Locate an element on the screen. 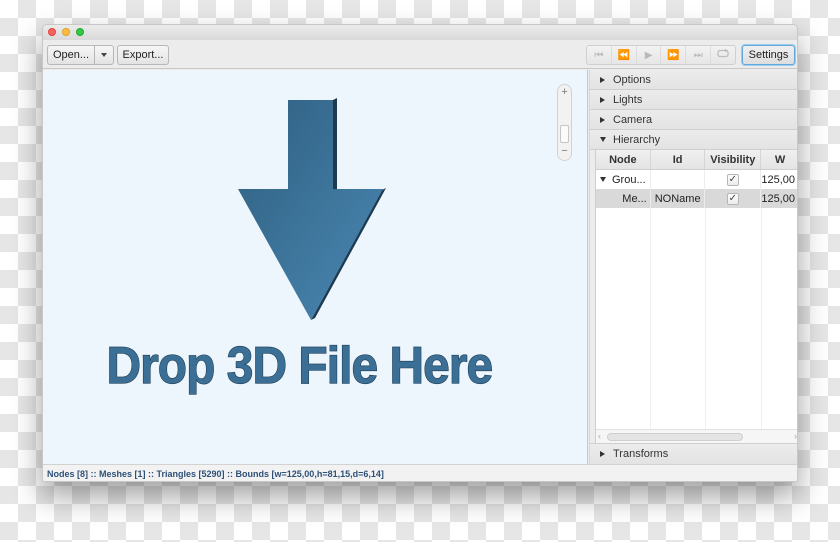 The width and height of the screenshot is (840, 542). table-row: Grou... ✓ 125,00 is located at coordinates (696, 179).